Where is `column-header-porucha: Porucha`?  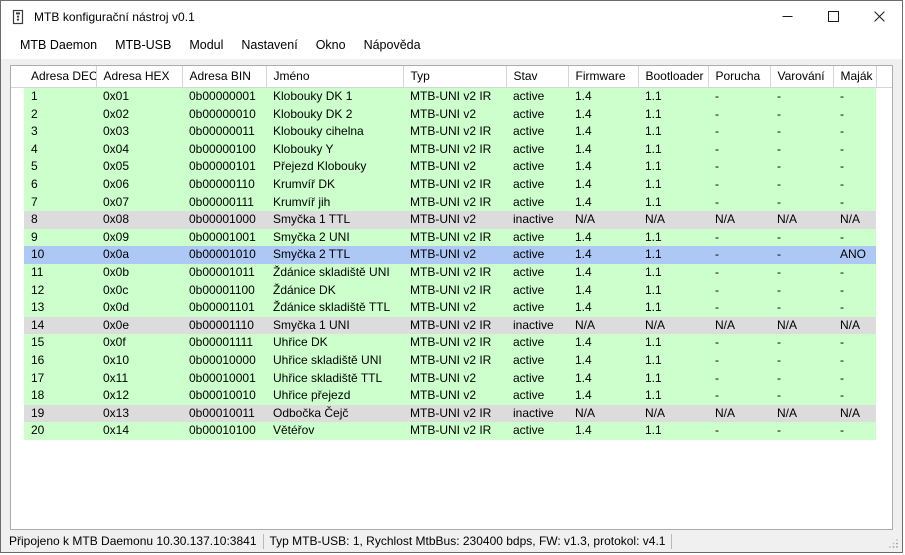
column-header-porucha: Porucha is located at coordinates (739, 77).